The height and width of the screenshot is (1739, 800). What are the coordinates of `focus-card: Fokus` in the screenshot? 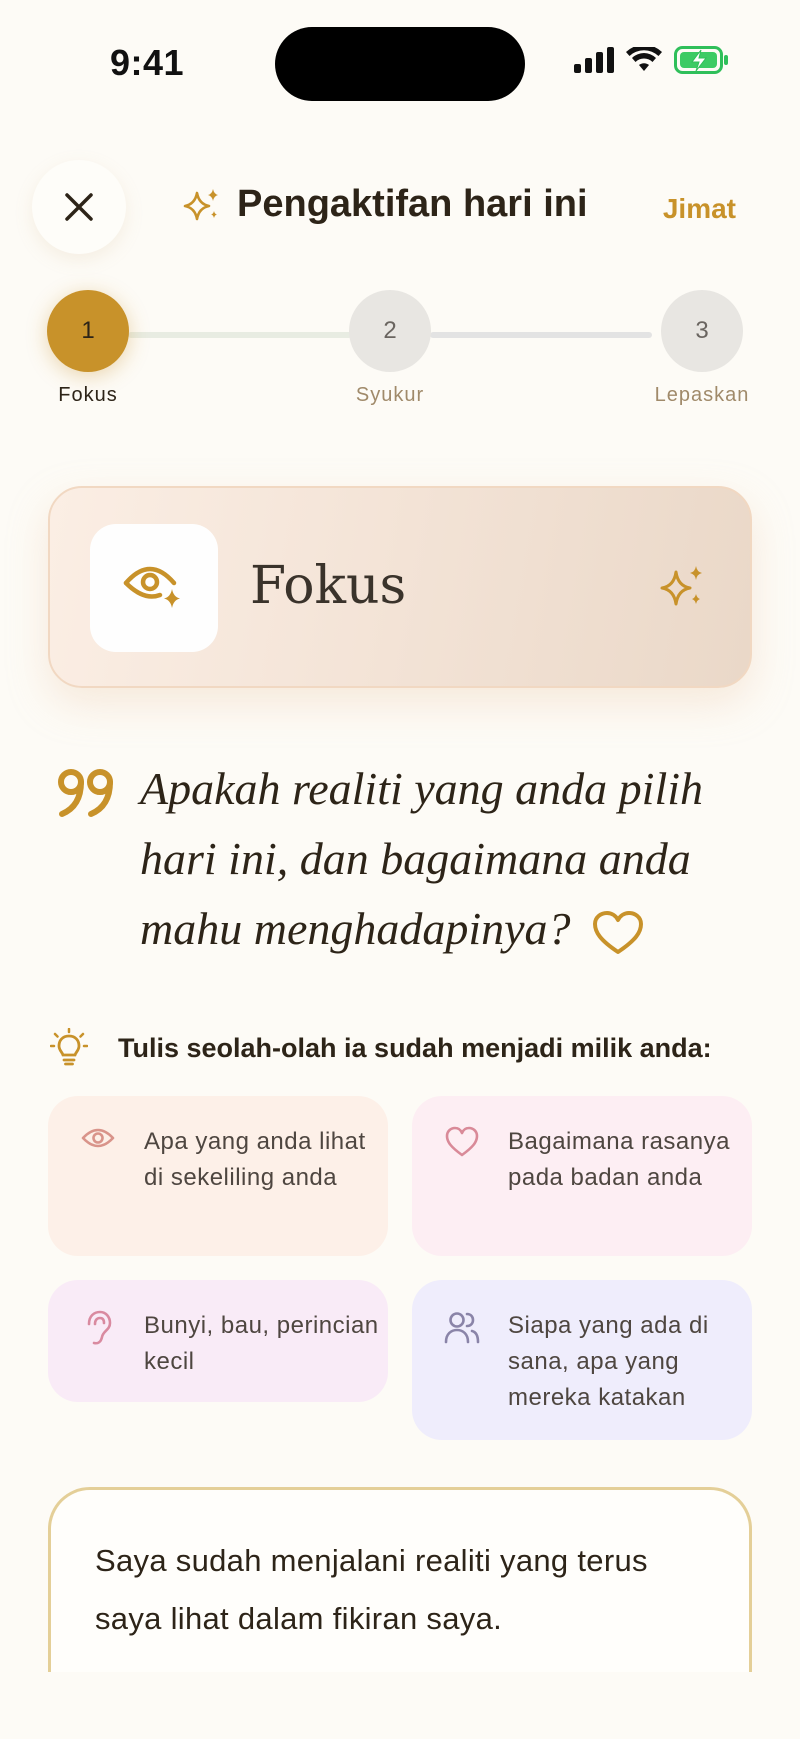 It's located at (400, 587).